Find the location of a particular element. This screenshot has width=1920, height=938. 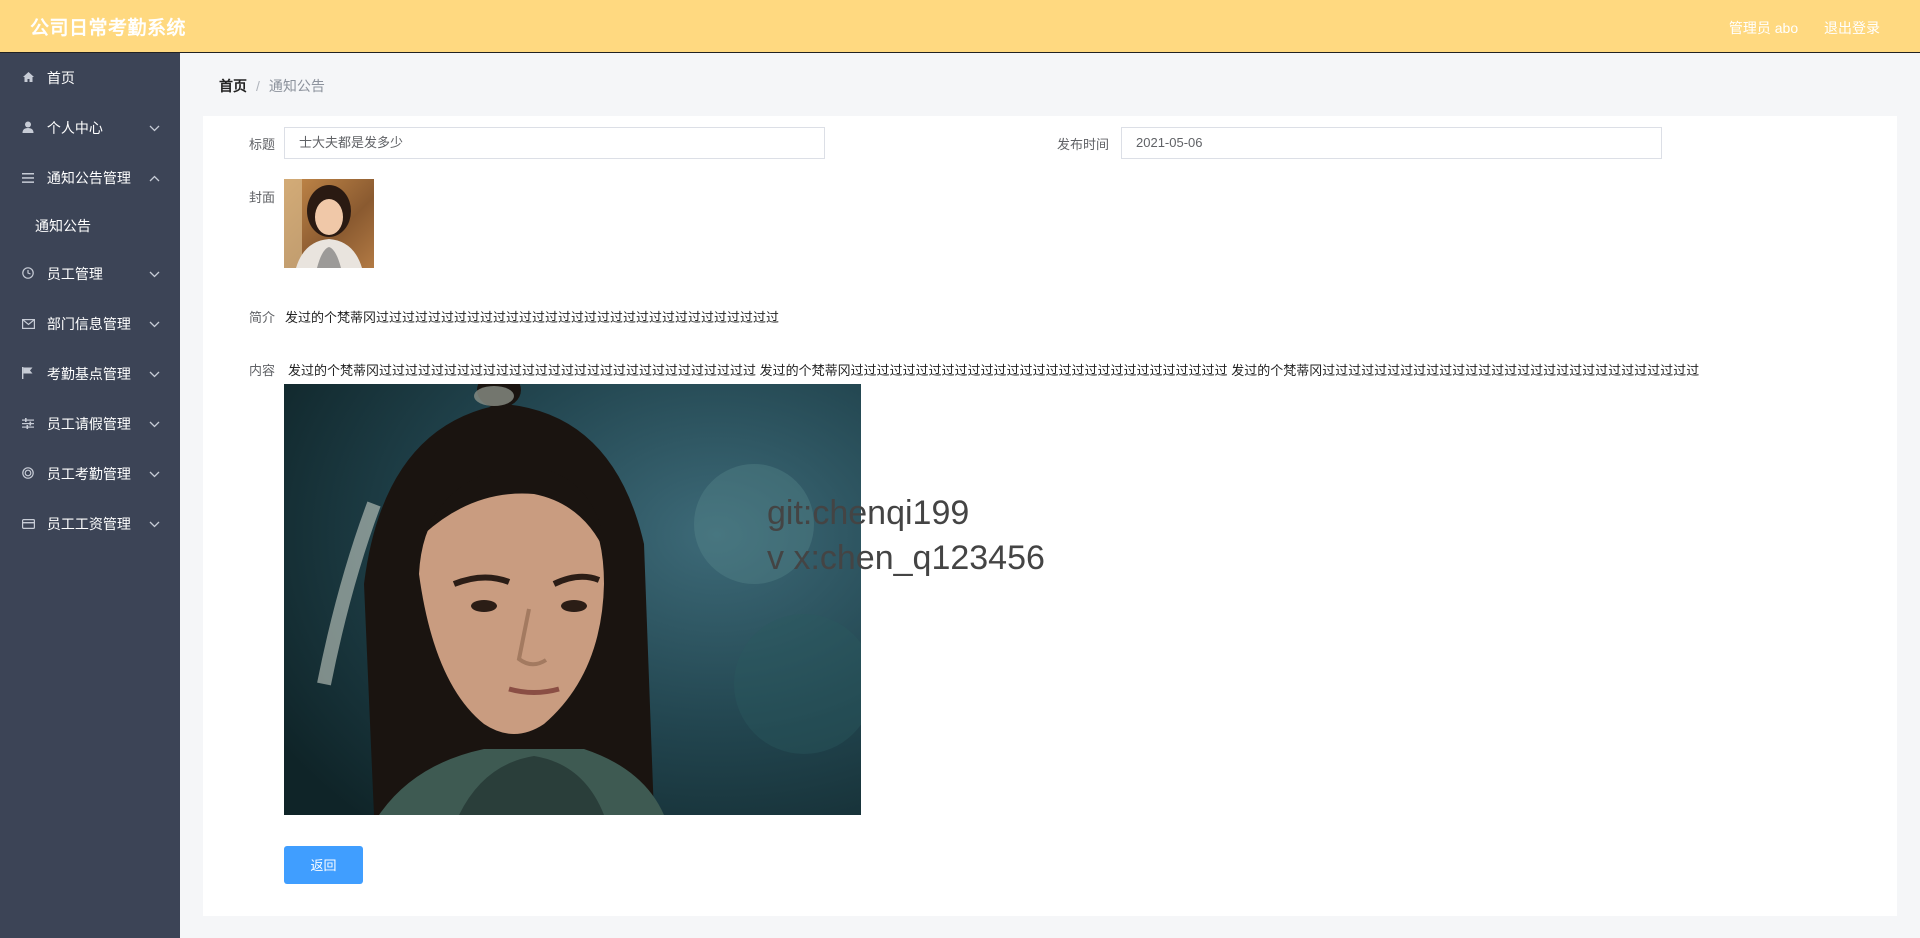

sidebar-item-attendance-point-management: 考勤基点管理 is located at coordinates (90, 374).